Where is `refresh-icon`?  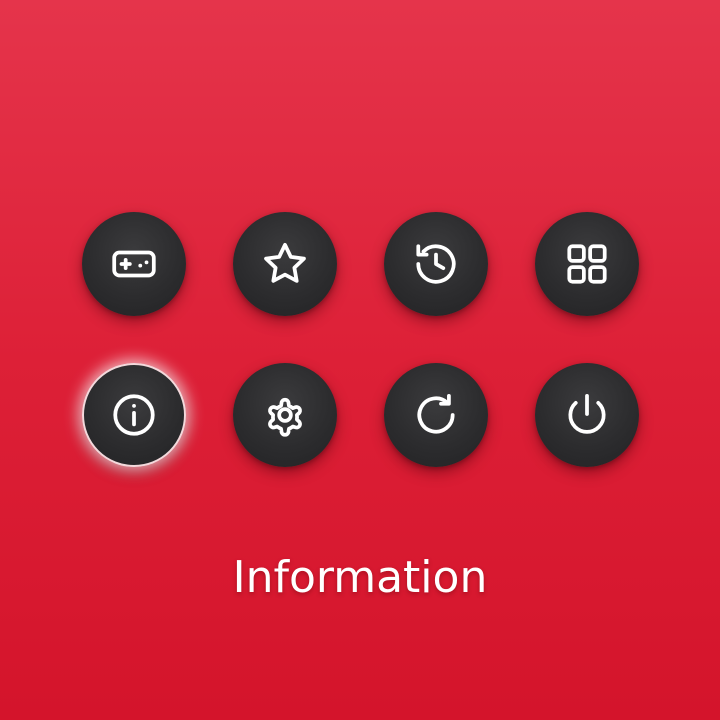 refresh-icon is located at coordinates (436, 415).